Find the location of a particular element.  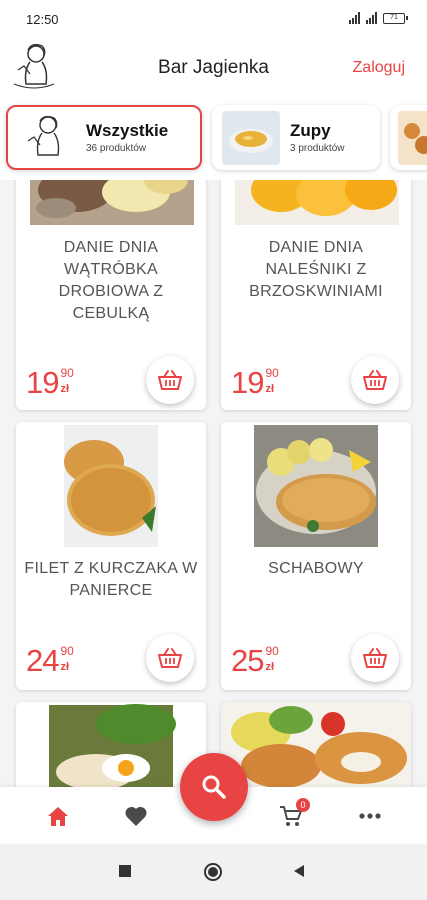

app-header: Bar Jagienka Zaloguj is located at coordinates (213, 70).